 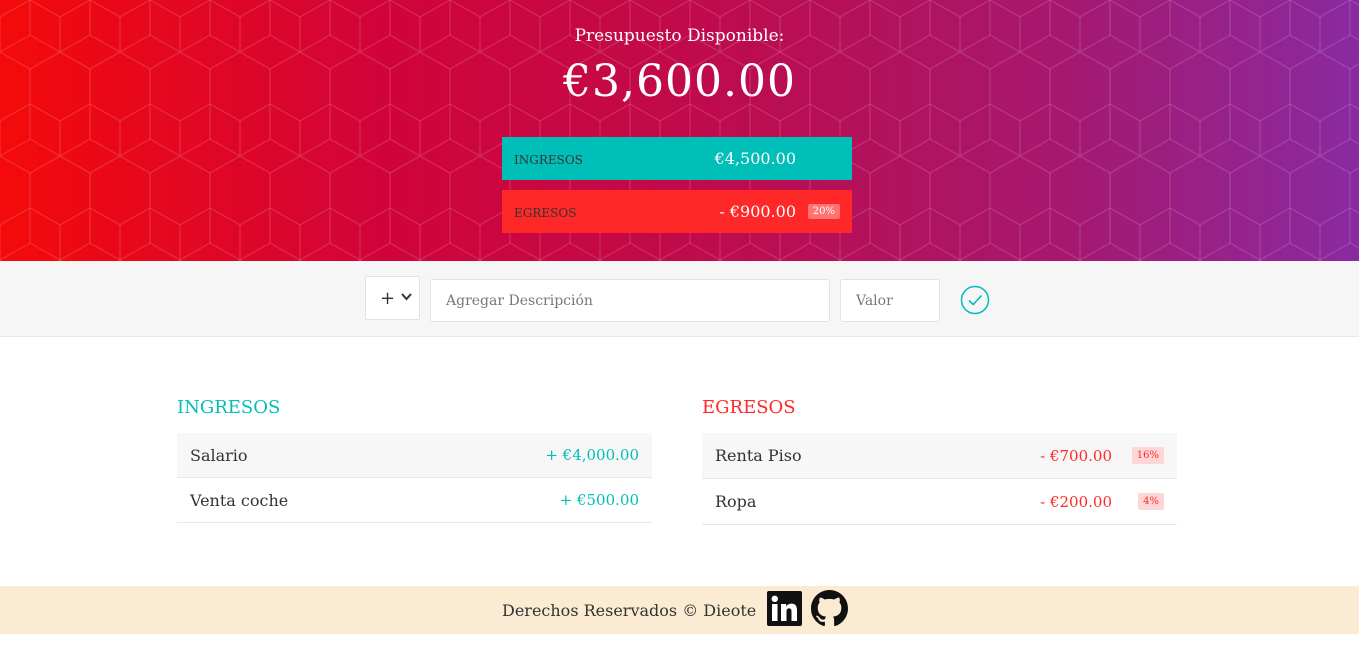 I want to click on copyright-text: Derechos Reservados © Dieote, so click(x=629, y=610).